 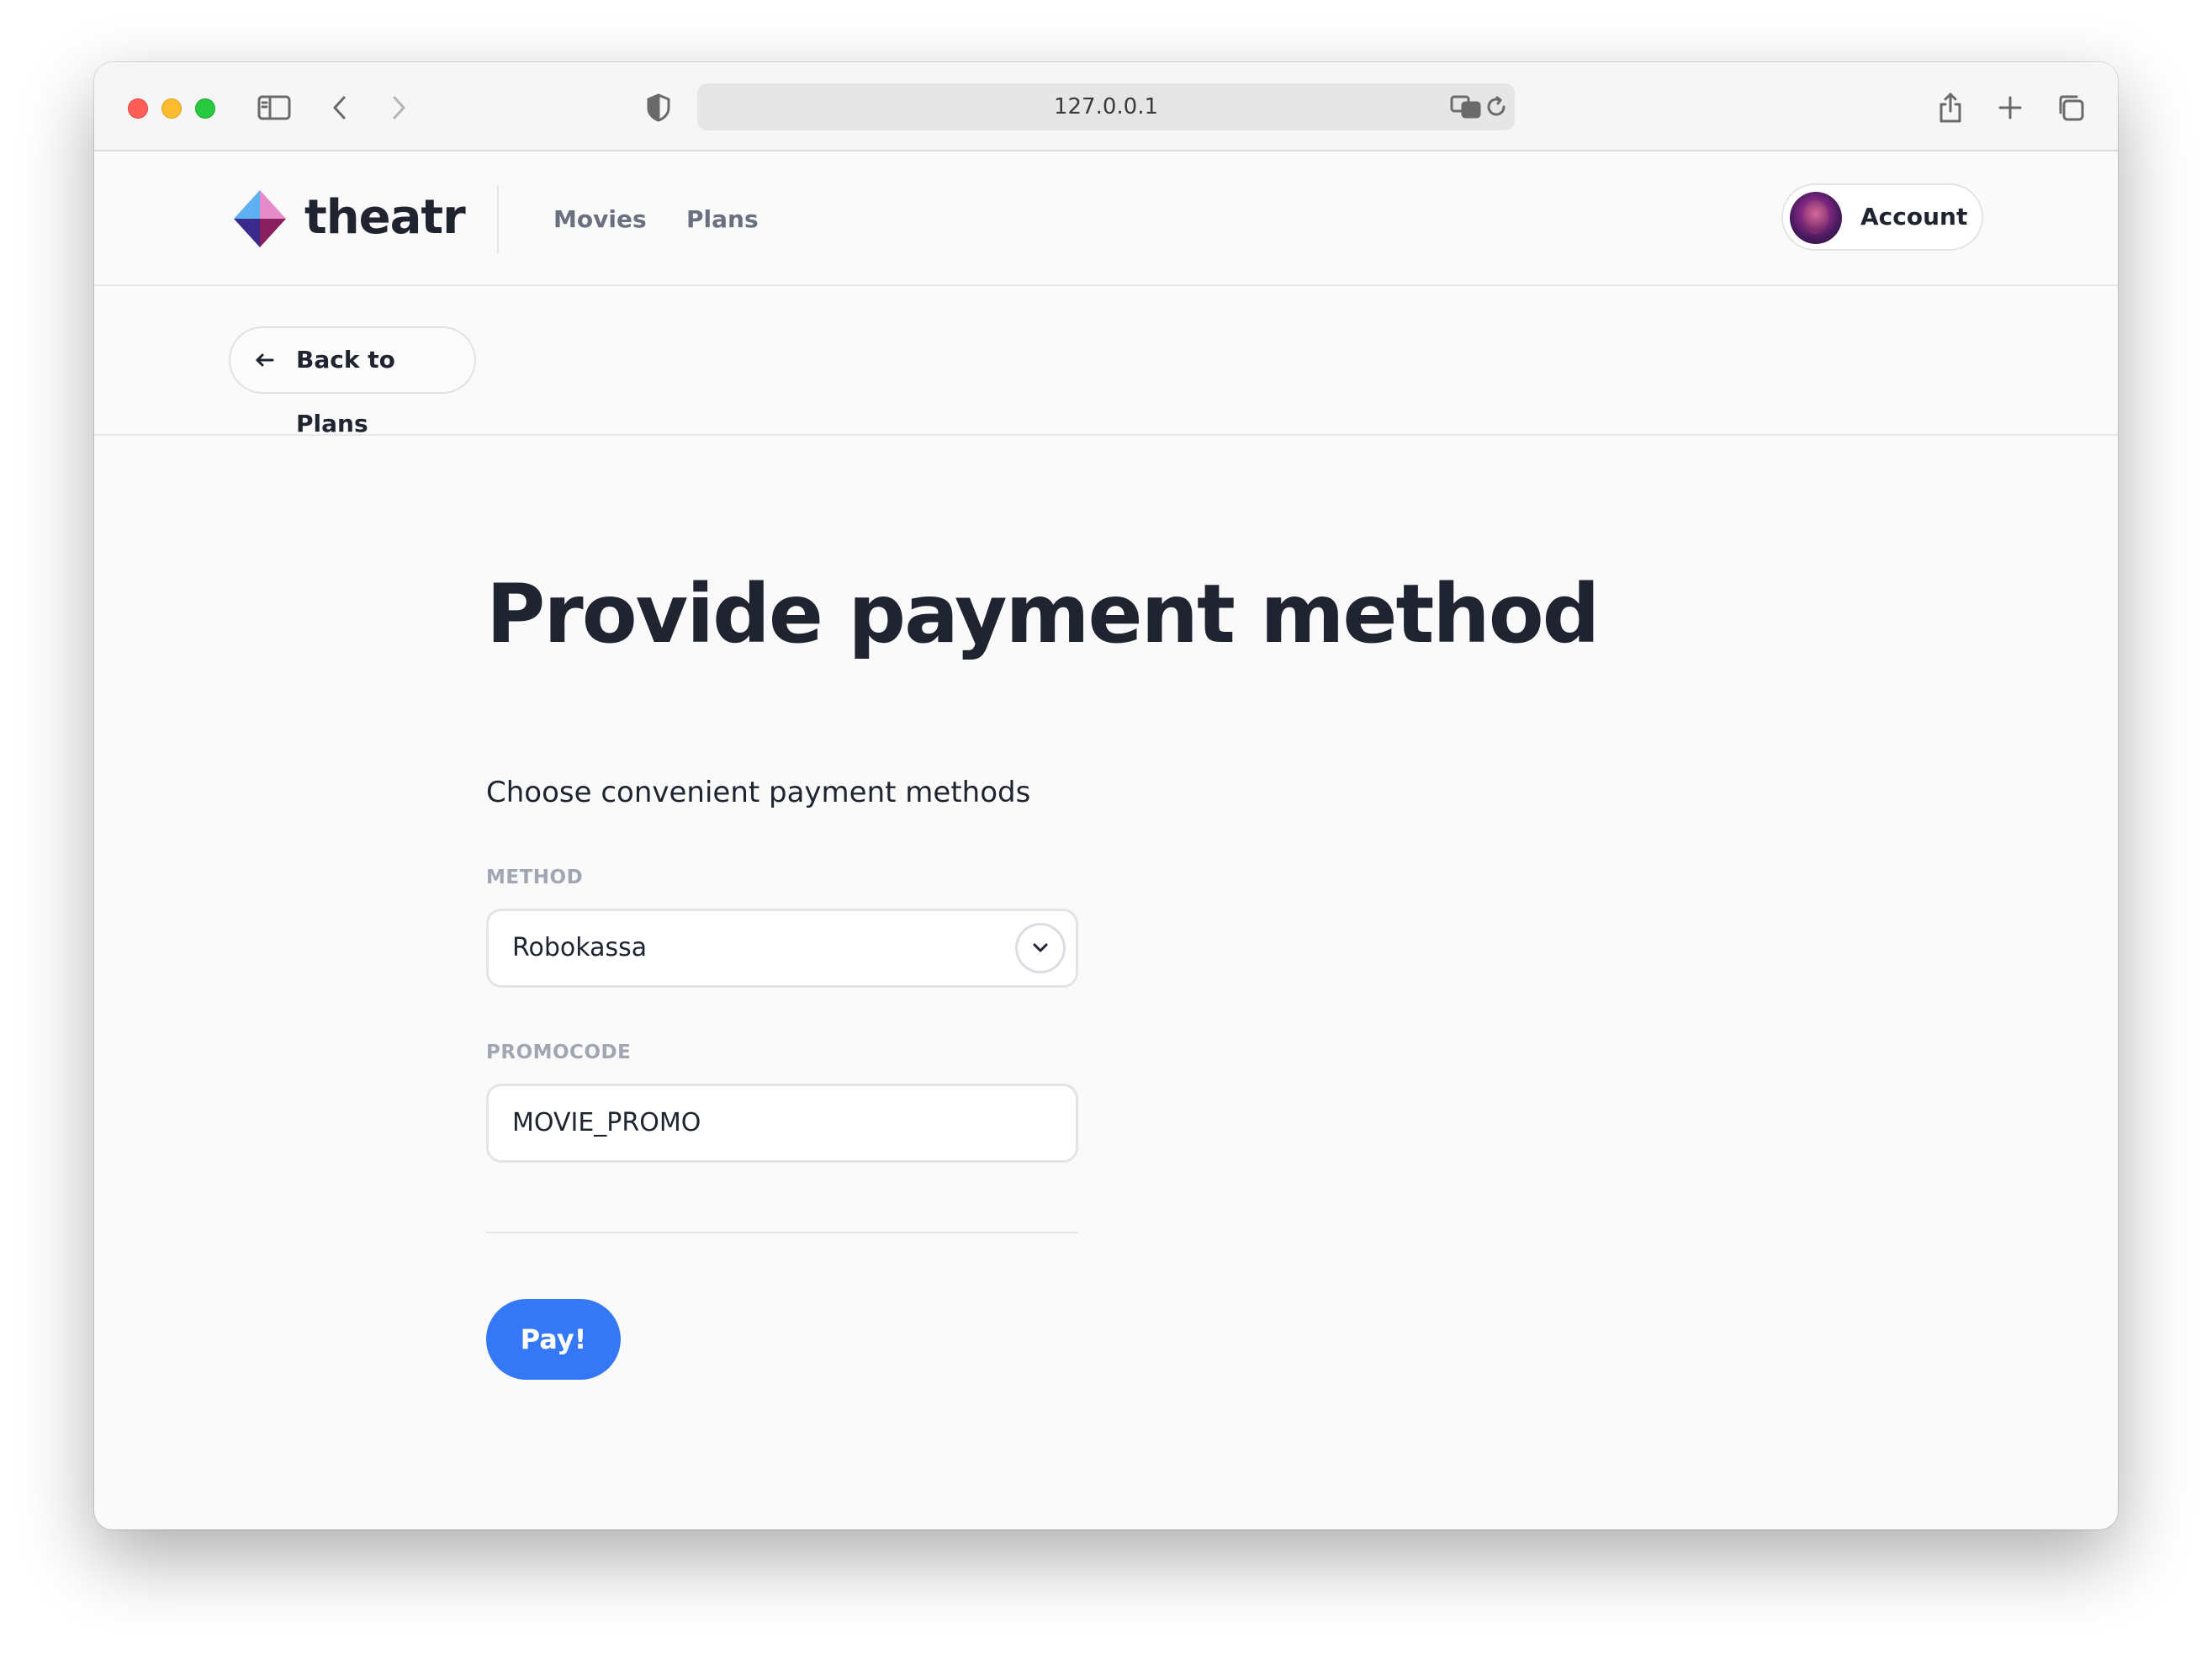 I want to click on zoom-window-button, so click(x=205, y=108).